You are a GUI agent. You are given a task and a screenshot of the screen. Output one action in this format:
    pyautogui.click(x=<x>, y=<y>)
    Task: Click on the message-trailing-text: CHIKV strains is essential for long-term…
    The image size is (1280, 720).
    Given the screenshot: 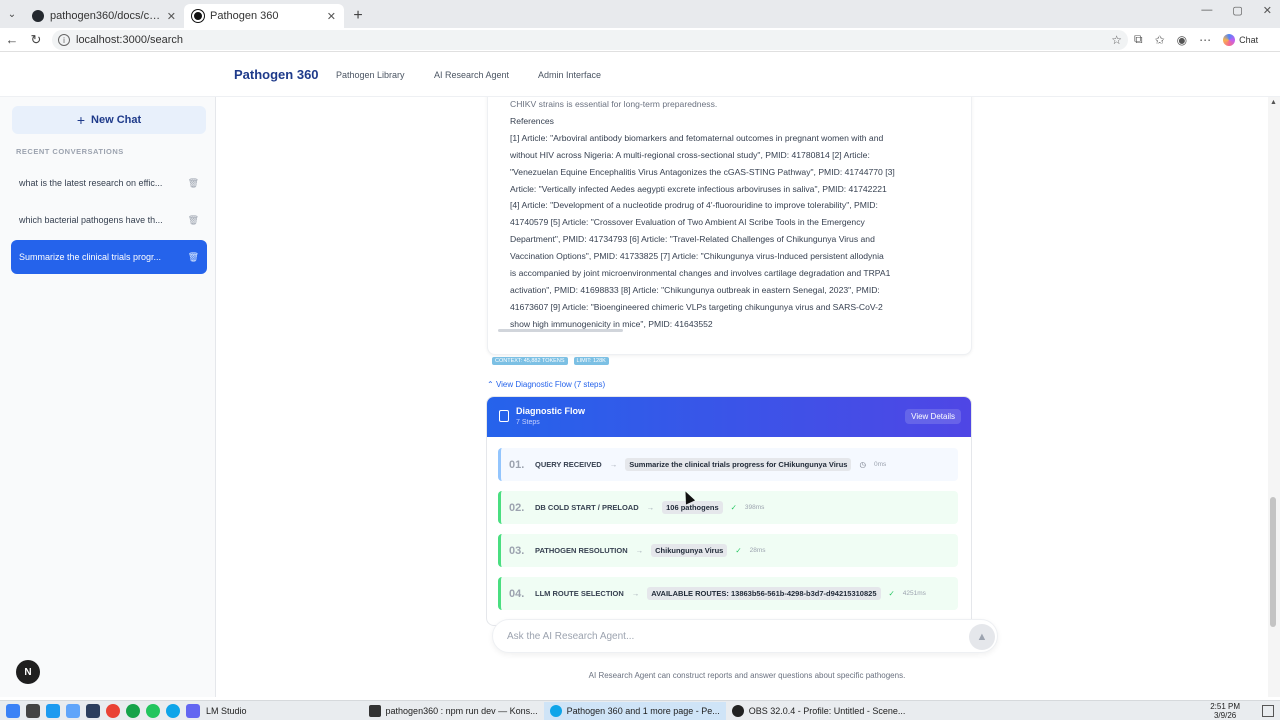 What is the action you would take?
    pyautogui.click(x=614, y=104)
    